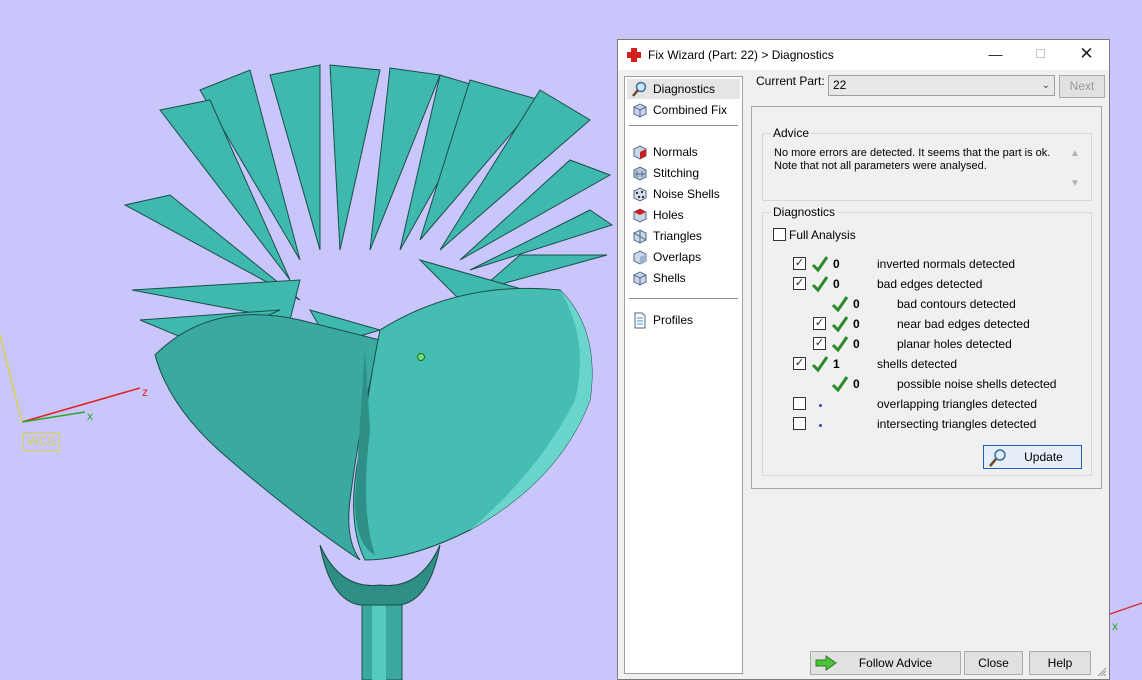 This screenshot has width=1142, height=680. I want to click on full-analysis-checkbox, so click(779, 234).